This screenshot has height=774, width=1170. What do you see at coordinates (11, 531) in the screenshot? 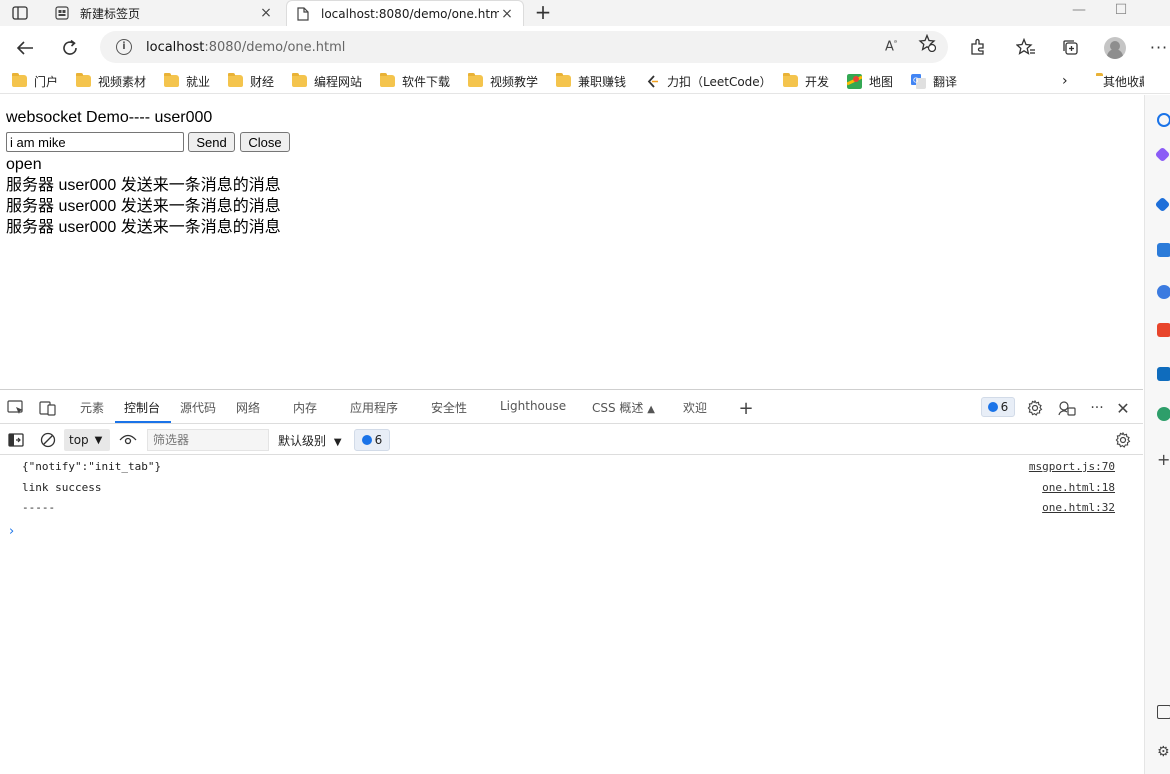
I see `console-prompt-icon: ›` at bounding box center [11, 531].